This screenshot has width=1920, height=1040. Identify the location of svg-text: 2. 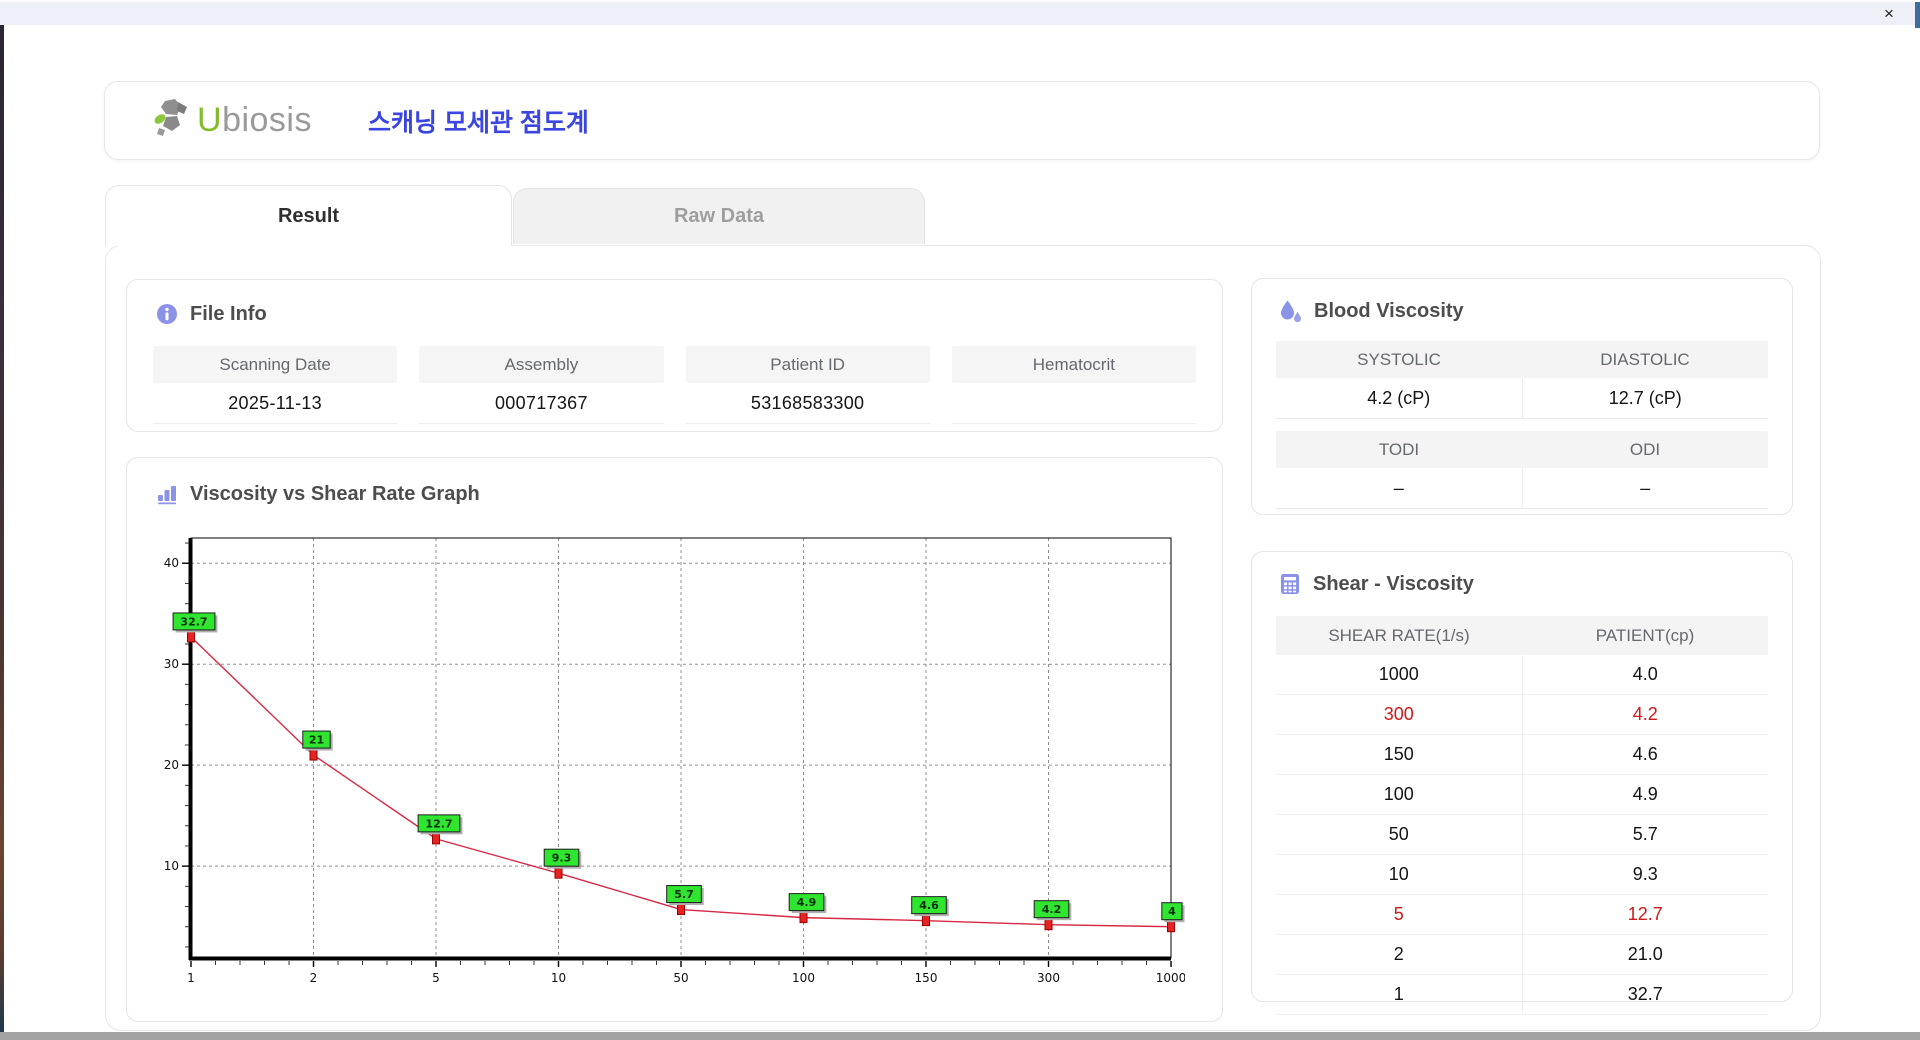
(314, 978).